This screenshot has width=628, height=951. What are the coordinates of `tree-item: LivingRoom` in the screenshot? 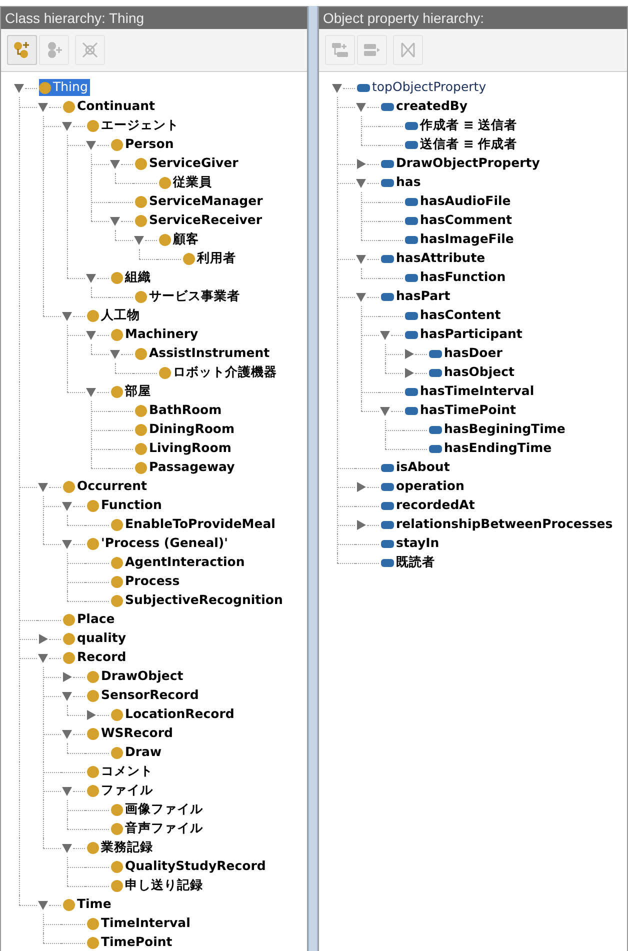 It's located at (184, 448).